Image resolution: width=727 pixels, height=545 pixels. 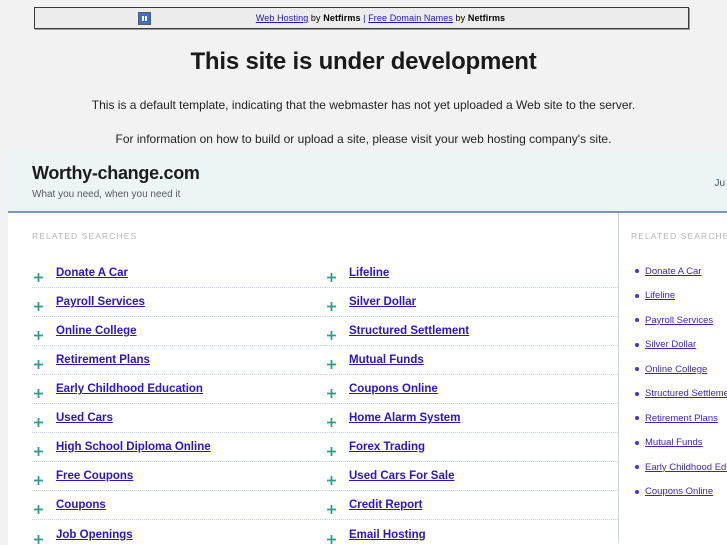 What do you see at coordinates (85, 236) in the screenshot?
I see `main-section-label: RELATED SEARCHES` at bounding box center [85, 236].